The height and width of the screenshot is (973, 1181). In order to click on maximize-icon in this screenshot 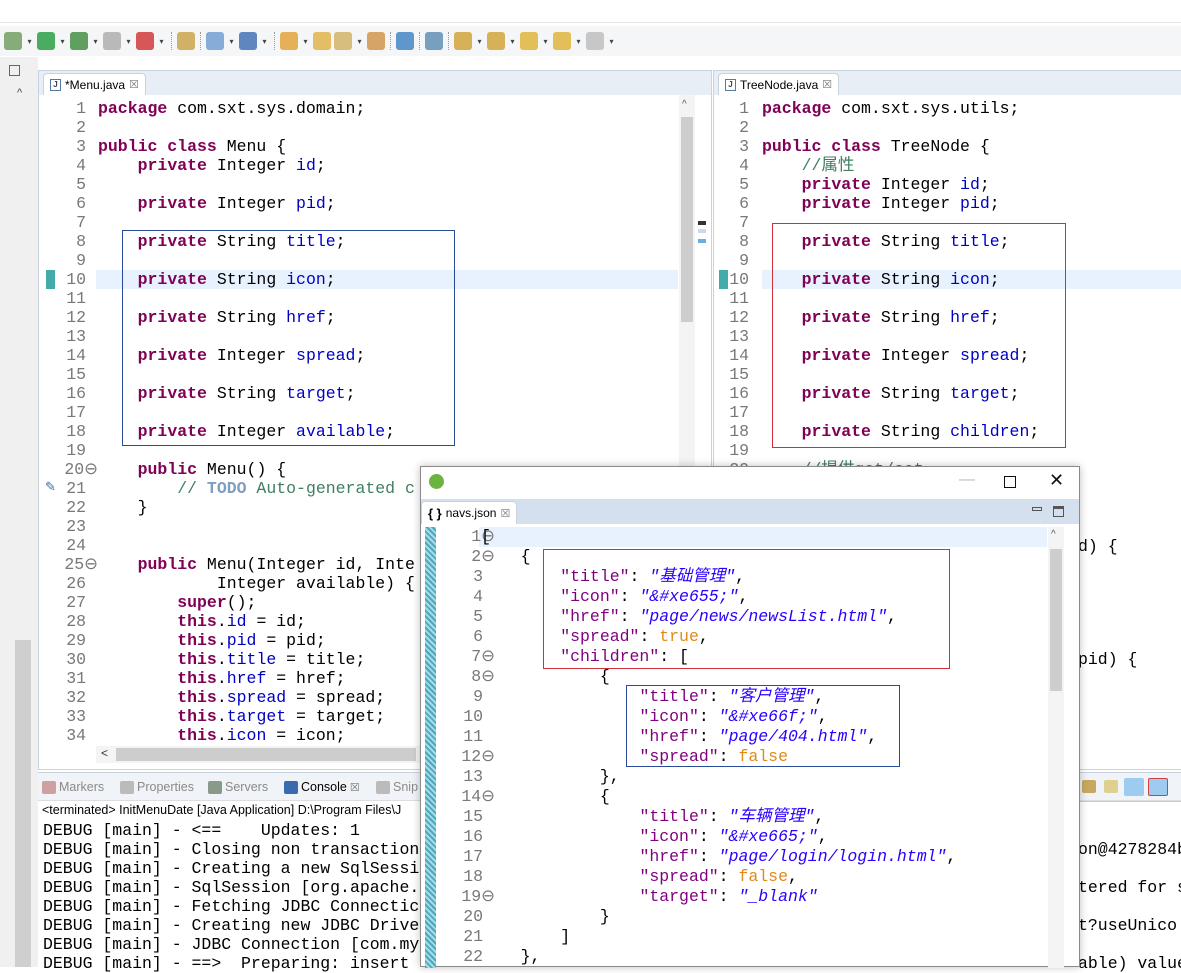, I will do `click(1010, 482)`.